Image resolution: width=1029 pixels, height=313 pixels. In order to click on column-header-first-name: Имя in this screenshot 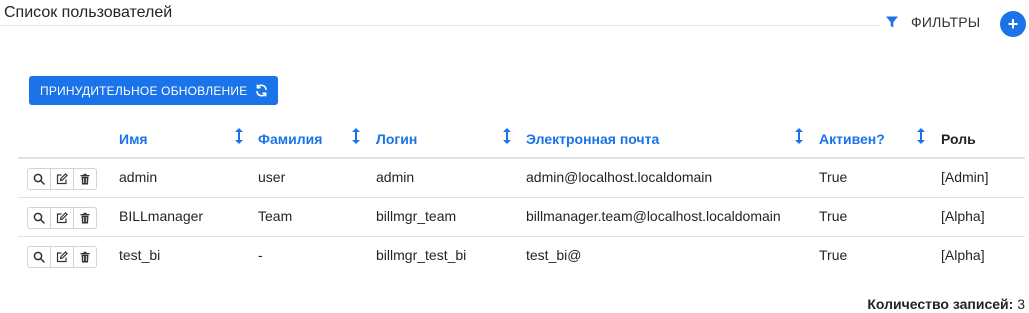, I will do `click(133, 139)`.